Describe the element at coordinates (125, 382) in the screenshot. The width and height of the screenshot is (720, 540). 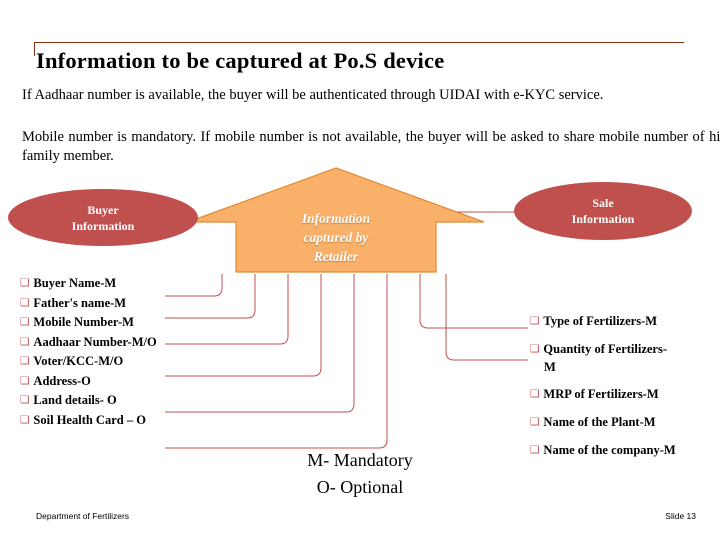
I see `list-item: ❑ Address-O` at that location.